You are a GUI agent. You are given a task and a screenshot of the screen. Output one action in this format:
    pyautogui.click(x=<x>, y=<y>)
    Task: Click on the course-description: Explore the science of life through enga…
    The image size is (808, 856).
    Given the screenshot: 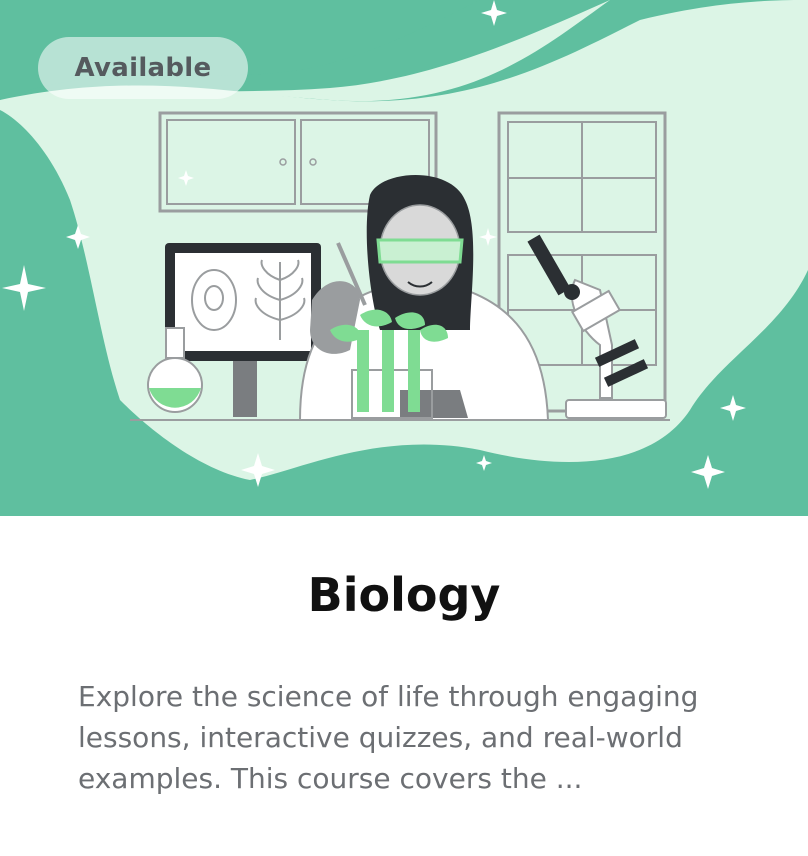 What is the action you would take?
    pyautogui.click(x=388, y=737)
    